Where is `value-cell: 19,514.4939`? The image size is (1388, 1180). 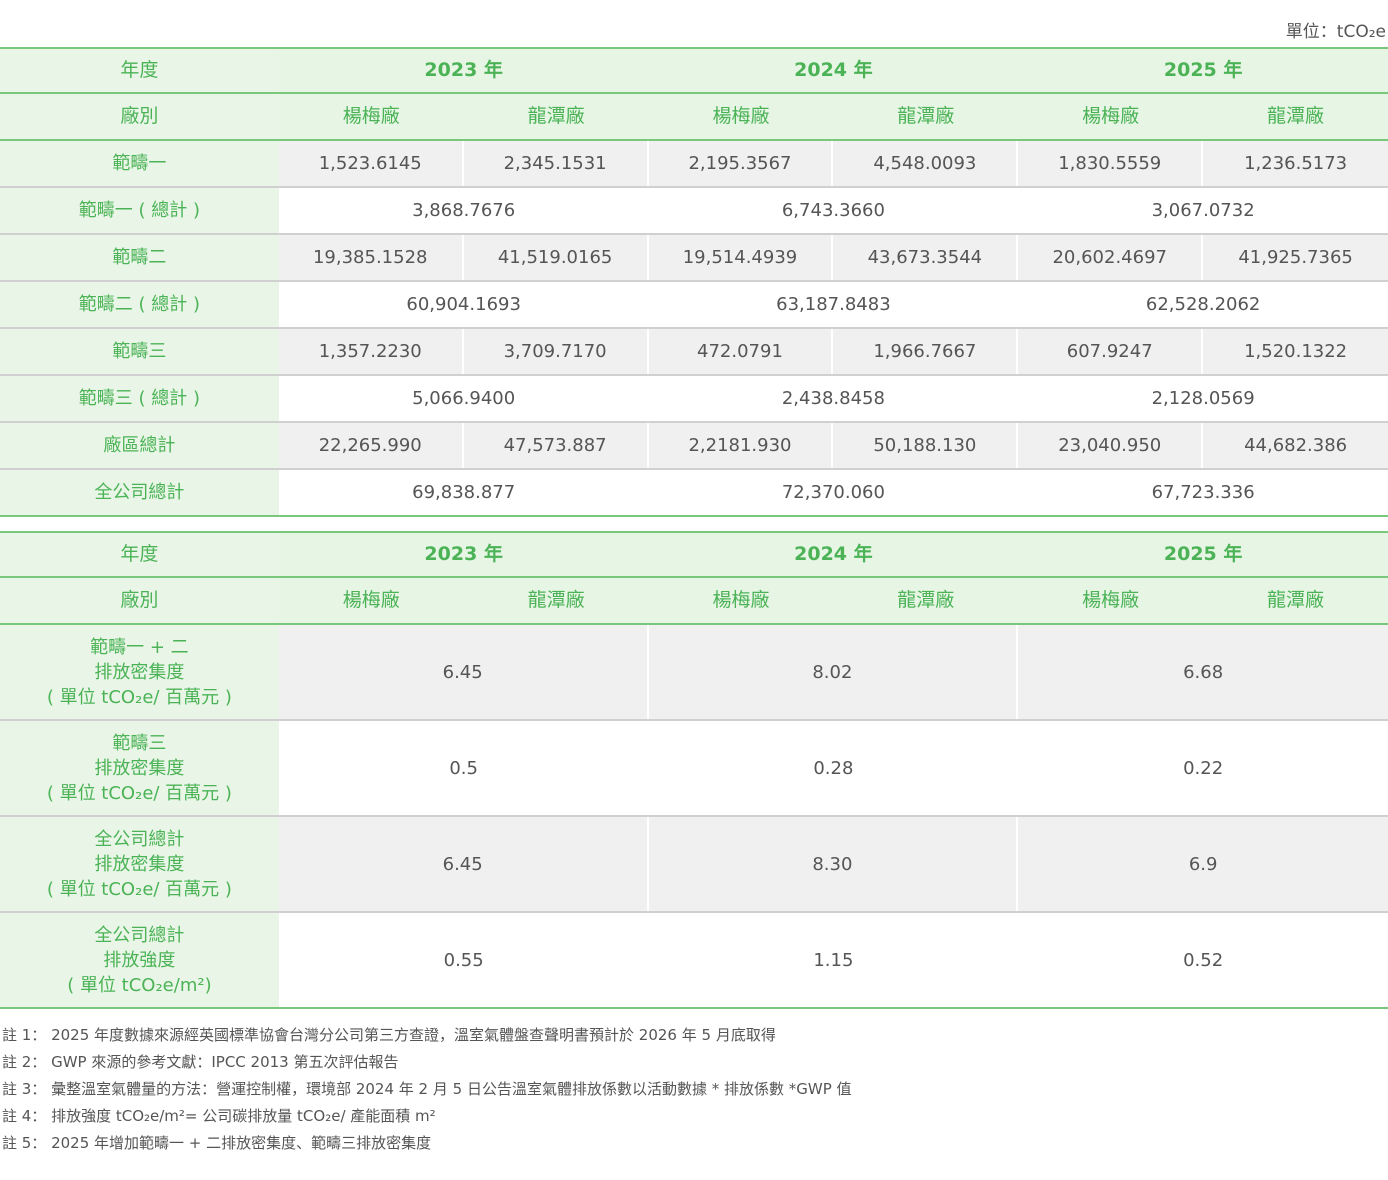
value-cell: 19,514.4939 is located at coordinates (741, 257).